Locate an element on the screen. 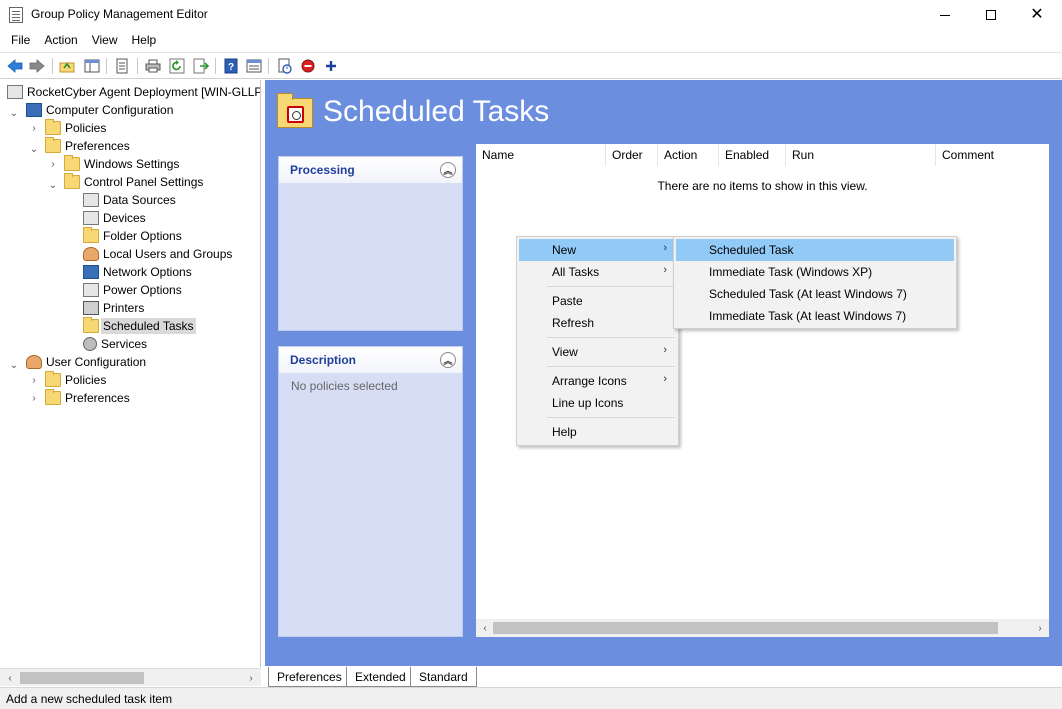  processing-box: Processing ︽ is located at coordinates (370, 243).